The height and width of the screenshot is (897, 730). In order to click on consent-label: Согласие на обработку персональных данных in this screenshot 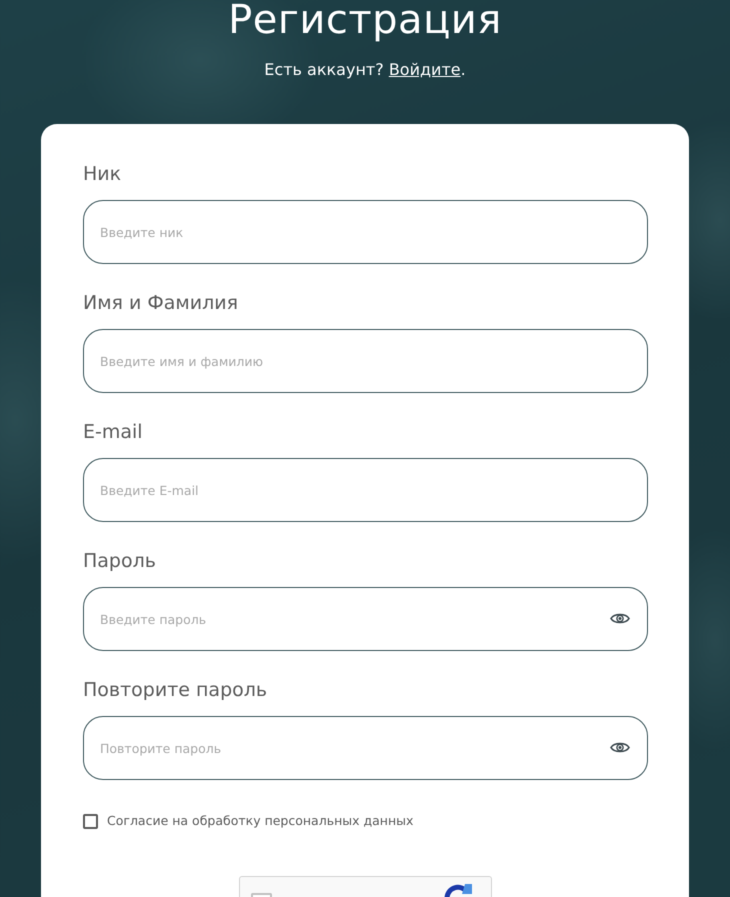, I will do `click(260, 821)`.